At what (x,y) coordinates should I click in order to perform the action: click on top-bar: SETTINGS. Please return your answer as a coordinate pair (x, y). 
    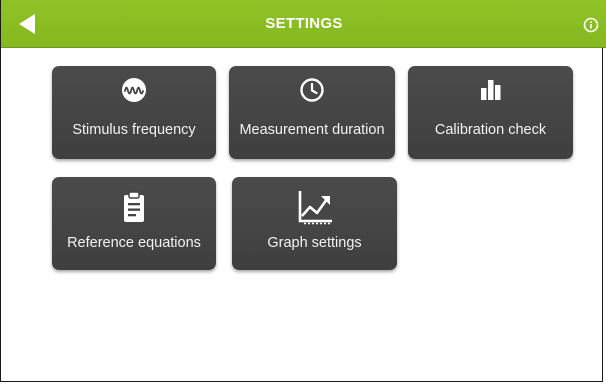
    Looking at the image, I should click on (303, 24).